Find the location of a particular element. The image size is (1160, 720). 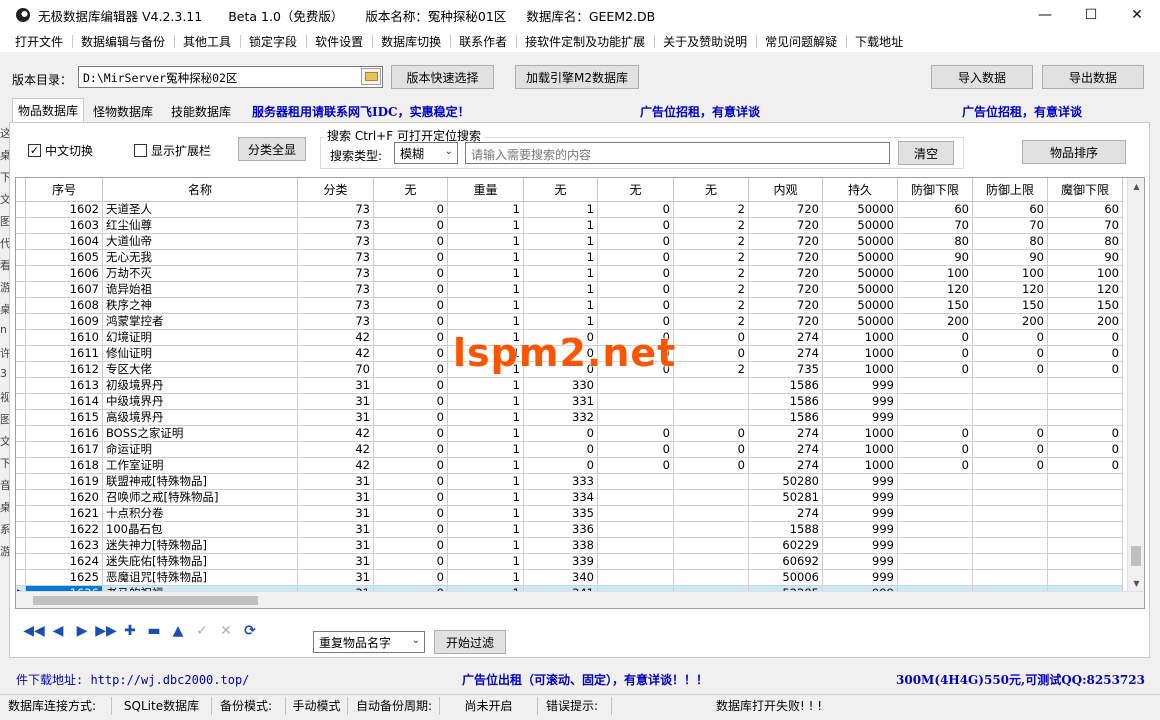

cell-name: 联盟神戒[特殊物品] is located at coordinates (200, 482).